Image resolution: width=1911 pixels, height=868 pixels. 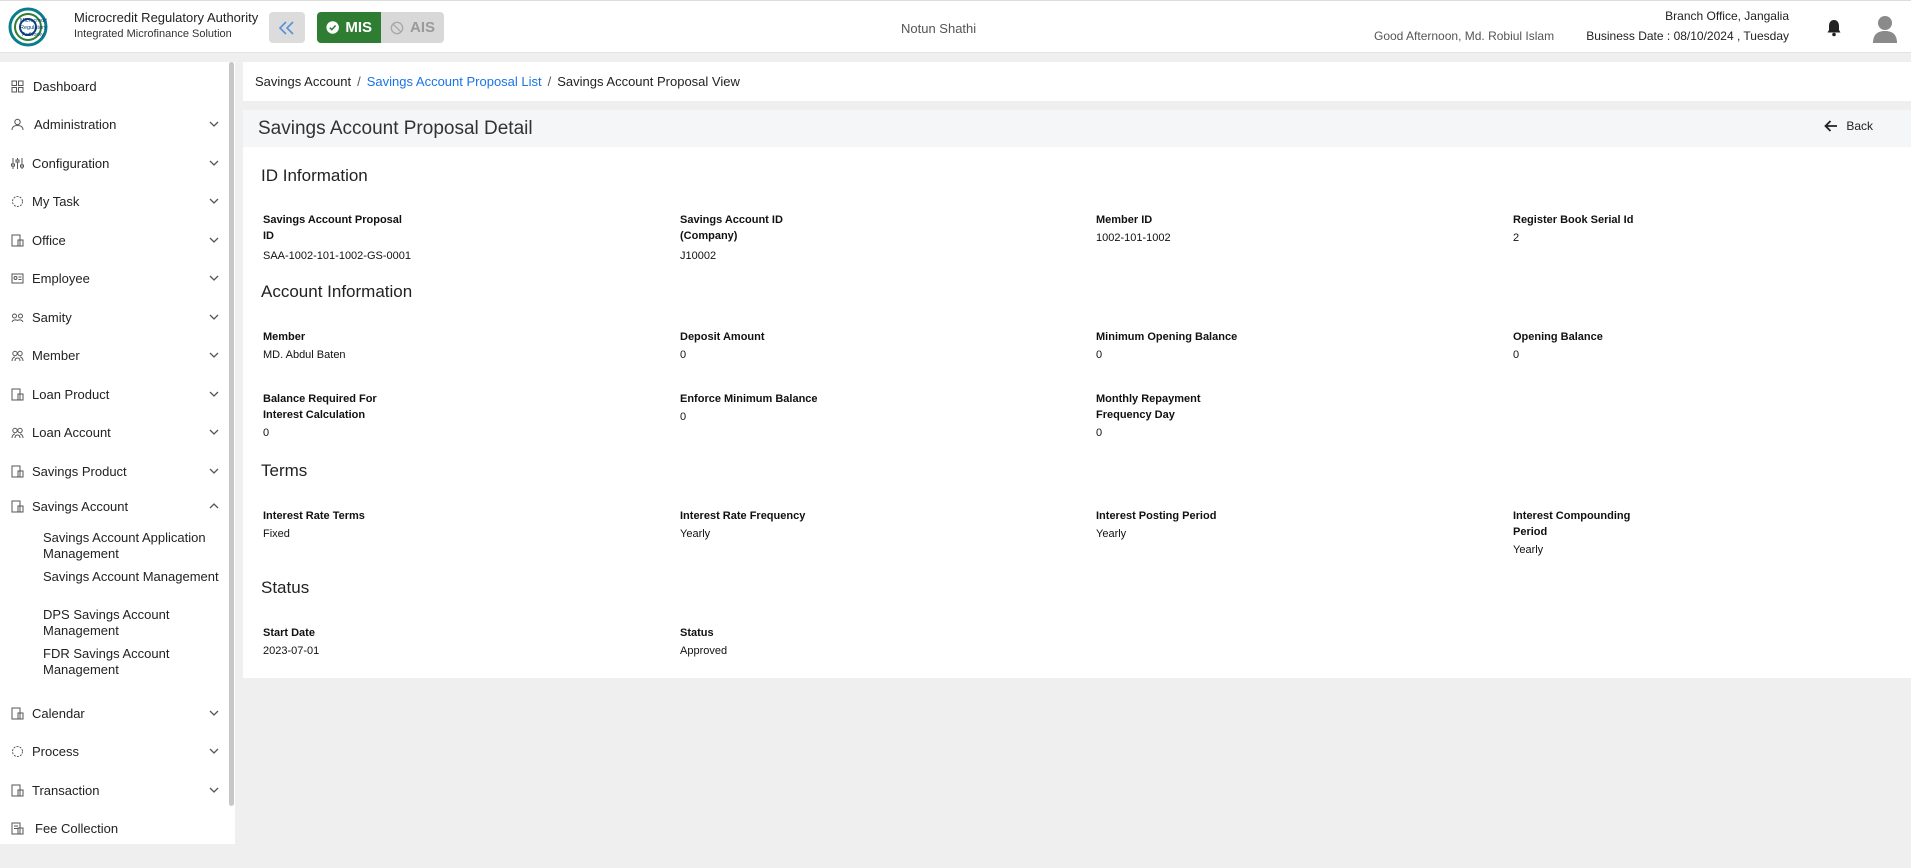 I want to click on double-chevron-left-icon, so click(x=286, y=27).